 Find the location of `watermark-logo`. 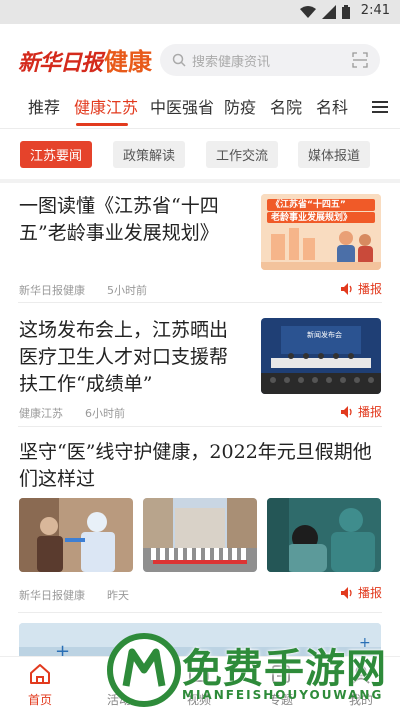

watermark-logo is located at coordinates (144, 670).